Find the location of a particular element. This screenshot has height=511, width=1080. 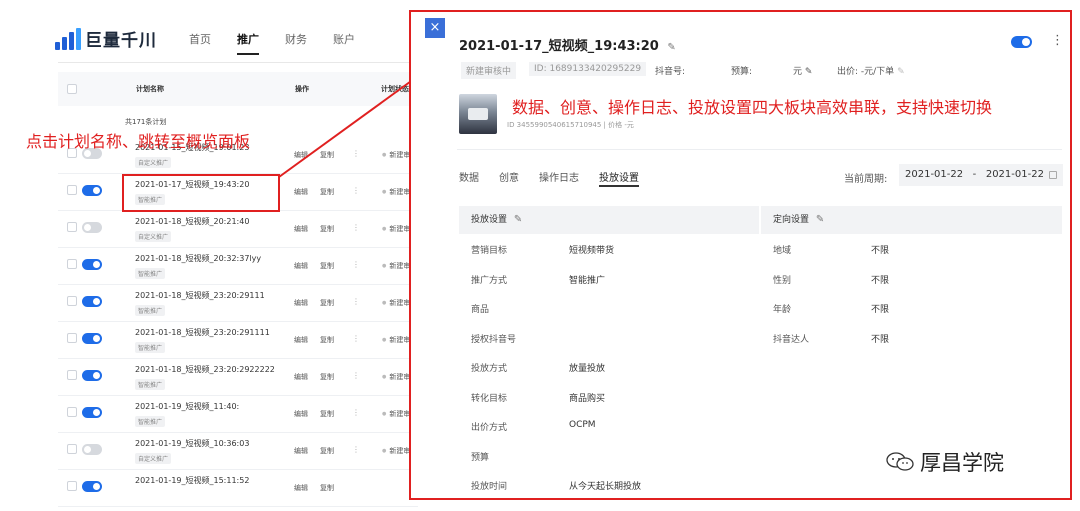

tab-creative: 创意 is located at coordinates (509, 176).